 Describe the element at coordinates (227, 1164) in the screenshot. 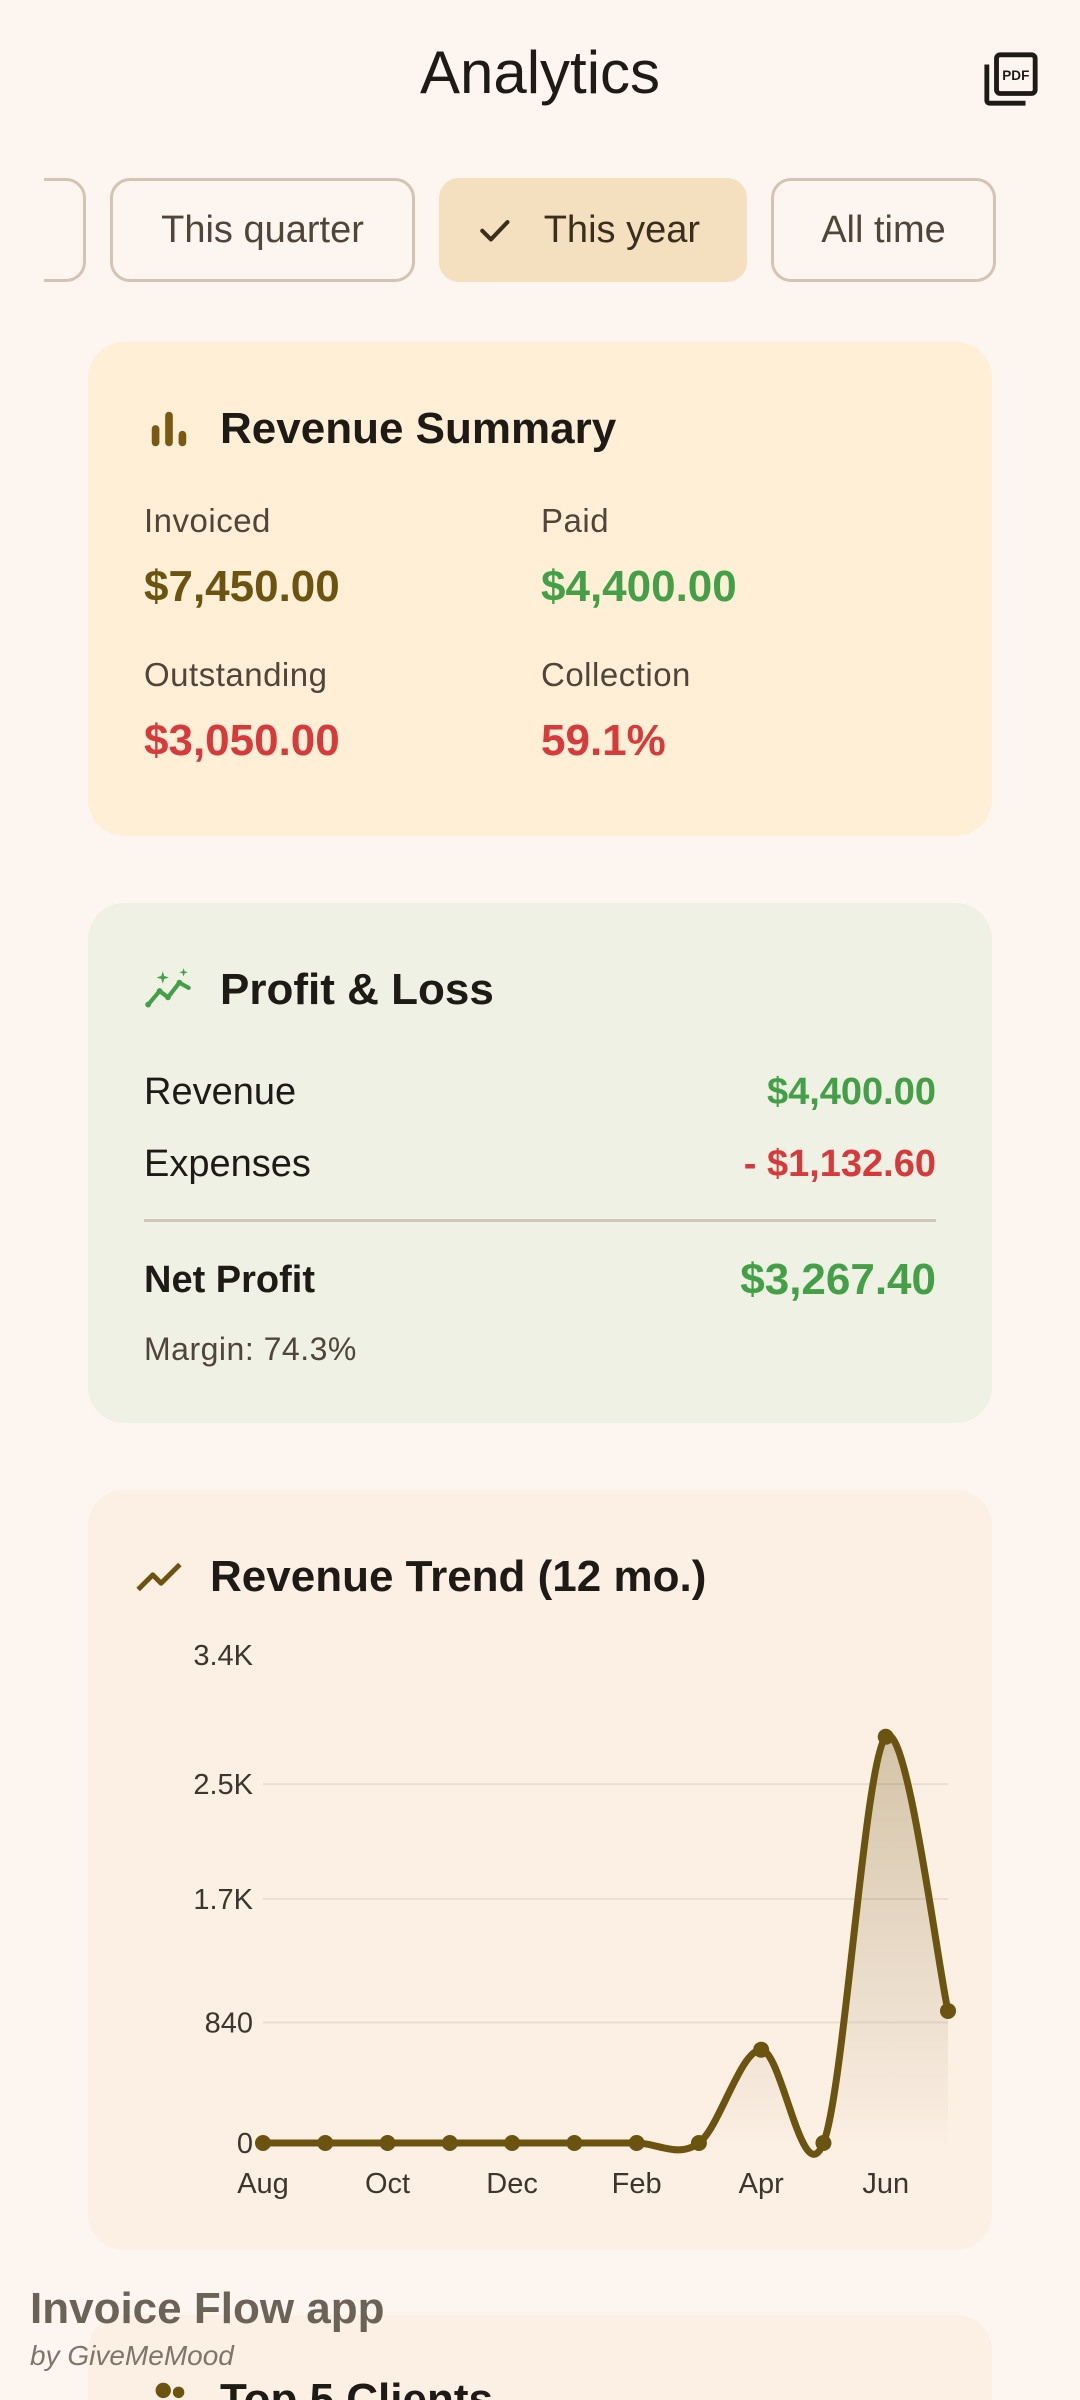

I see `row-label: Expenses` at that location.